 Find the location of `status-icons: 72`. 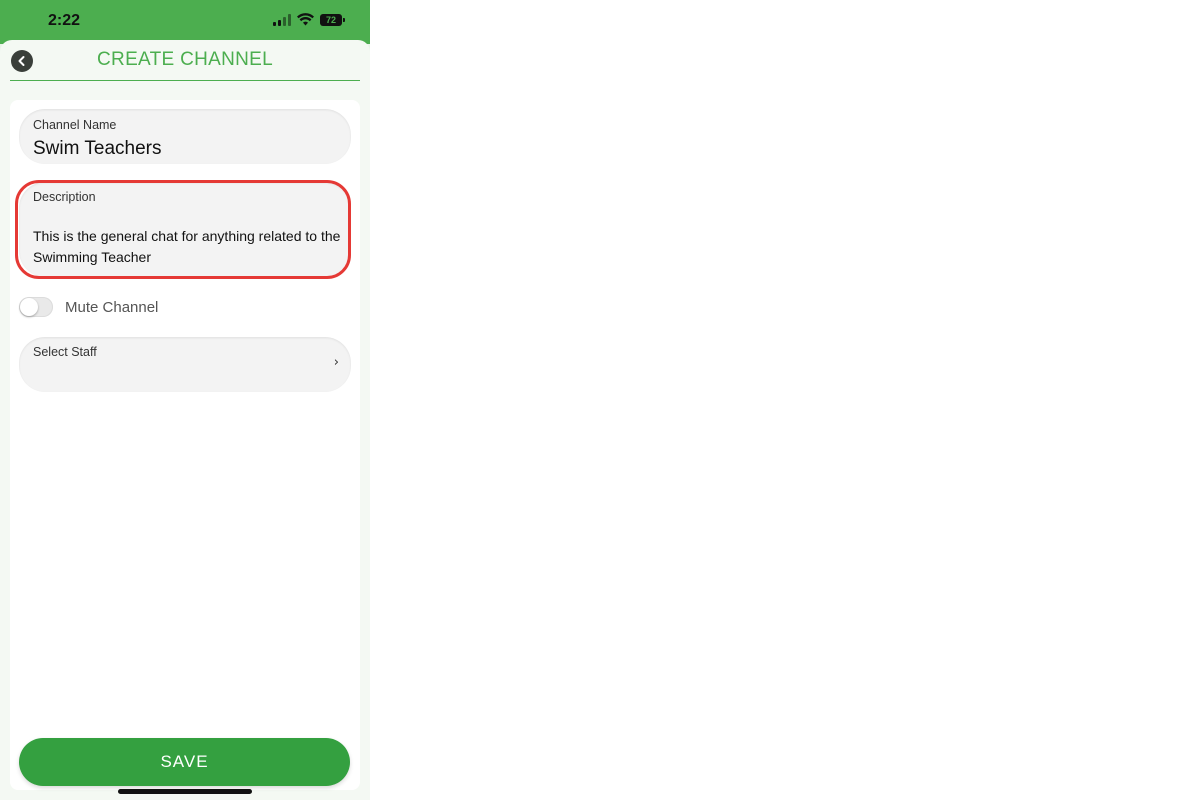

status-icons: 72 is located at coordinates (309, 19).